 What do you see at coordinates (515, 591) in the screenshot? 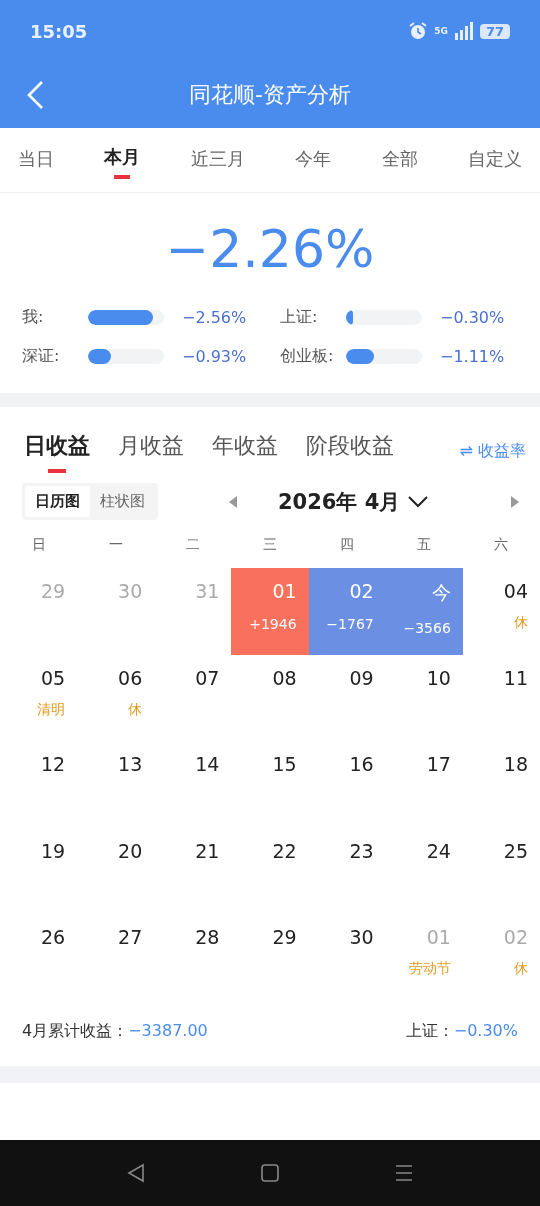
I see `day-number: 04` at bounding box center [515, 591].